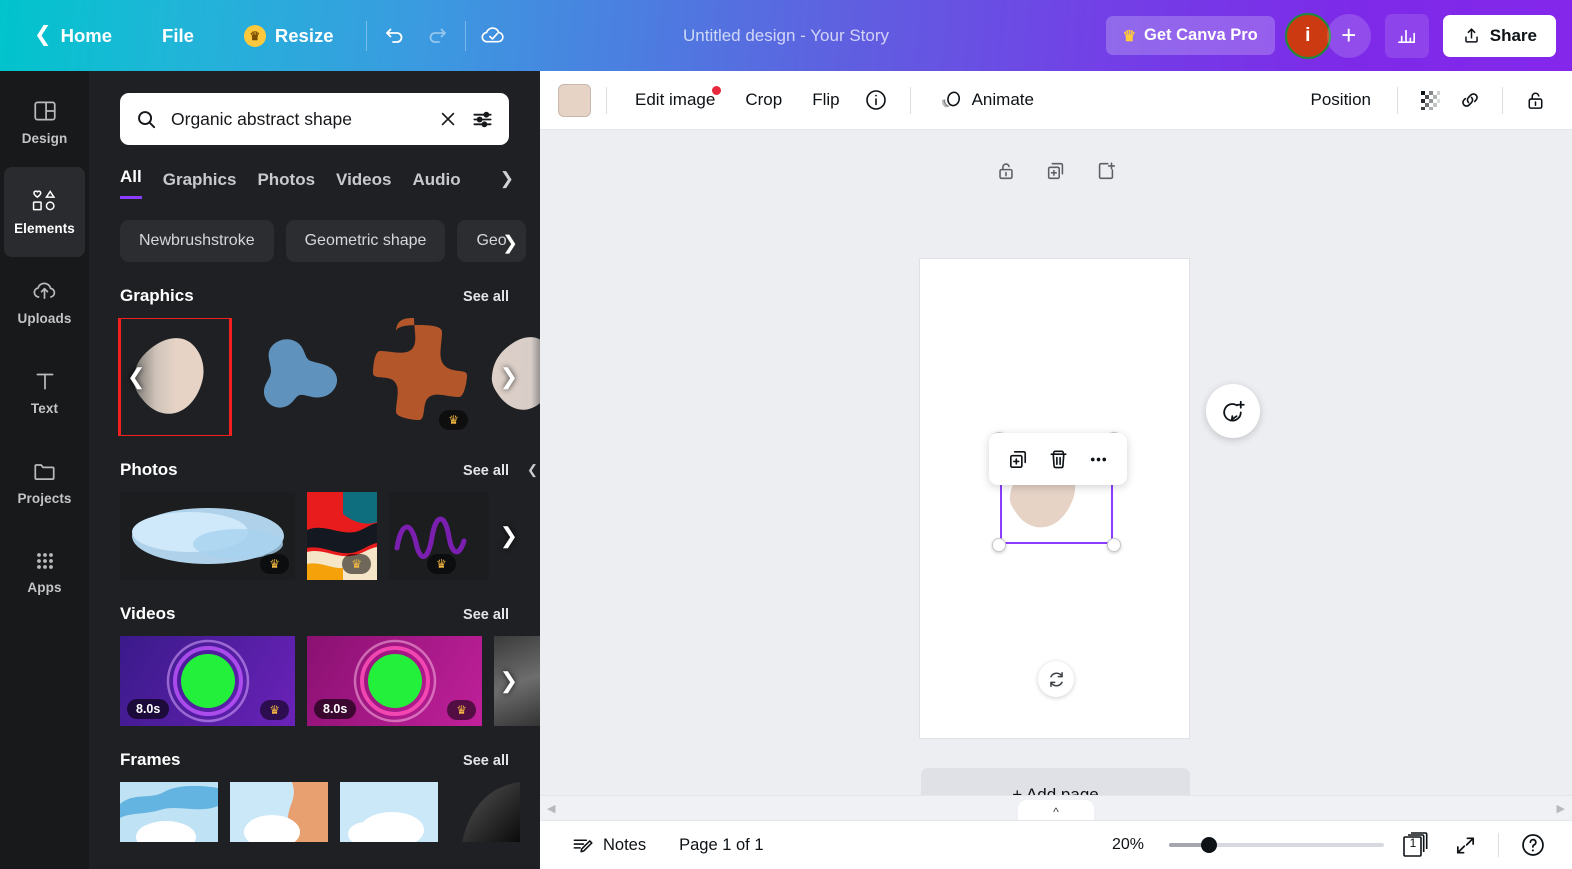 The width and height of the screenshot is (1572, 869). What do you see at coordinates (44, 572) in the screenshot?
I see `sidebar-item-apps: Apps` at bounding box center [44, 572].